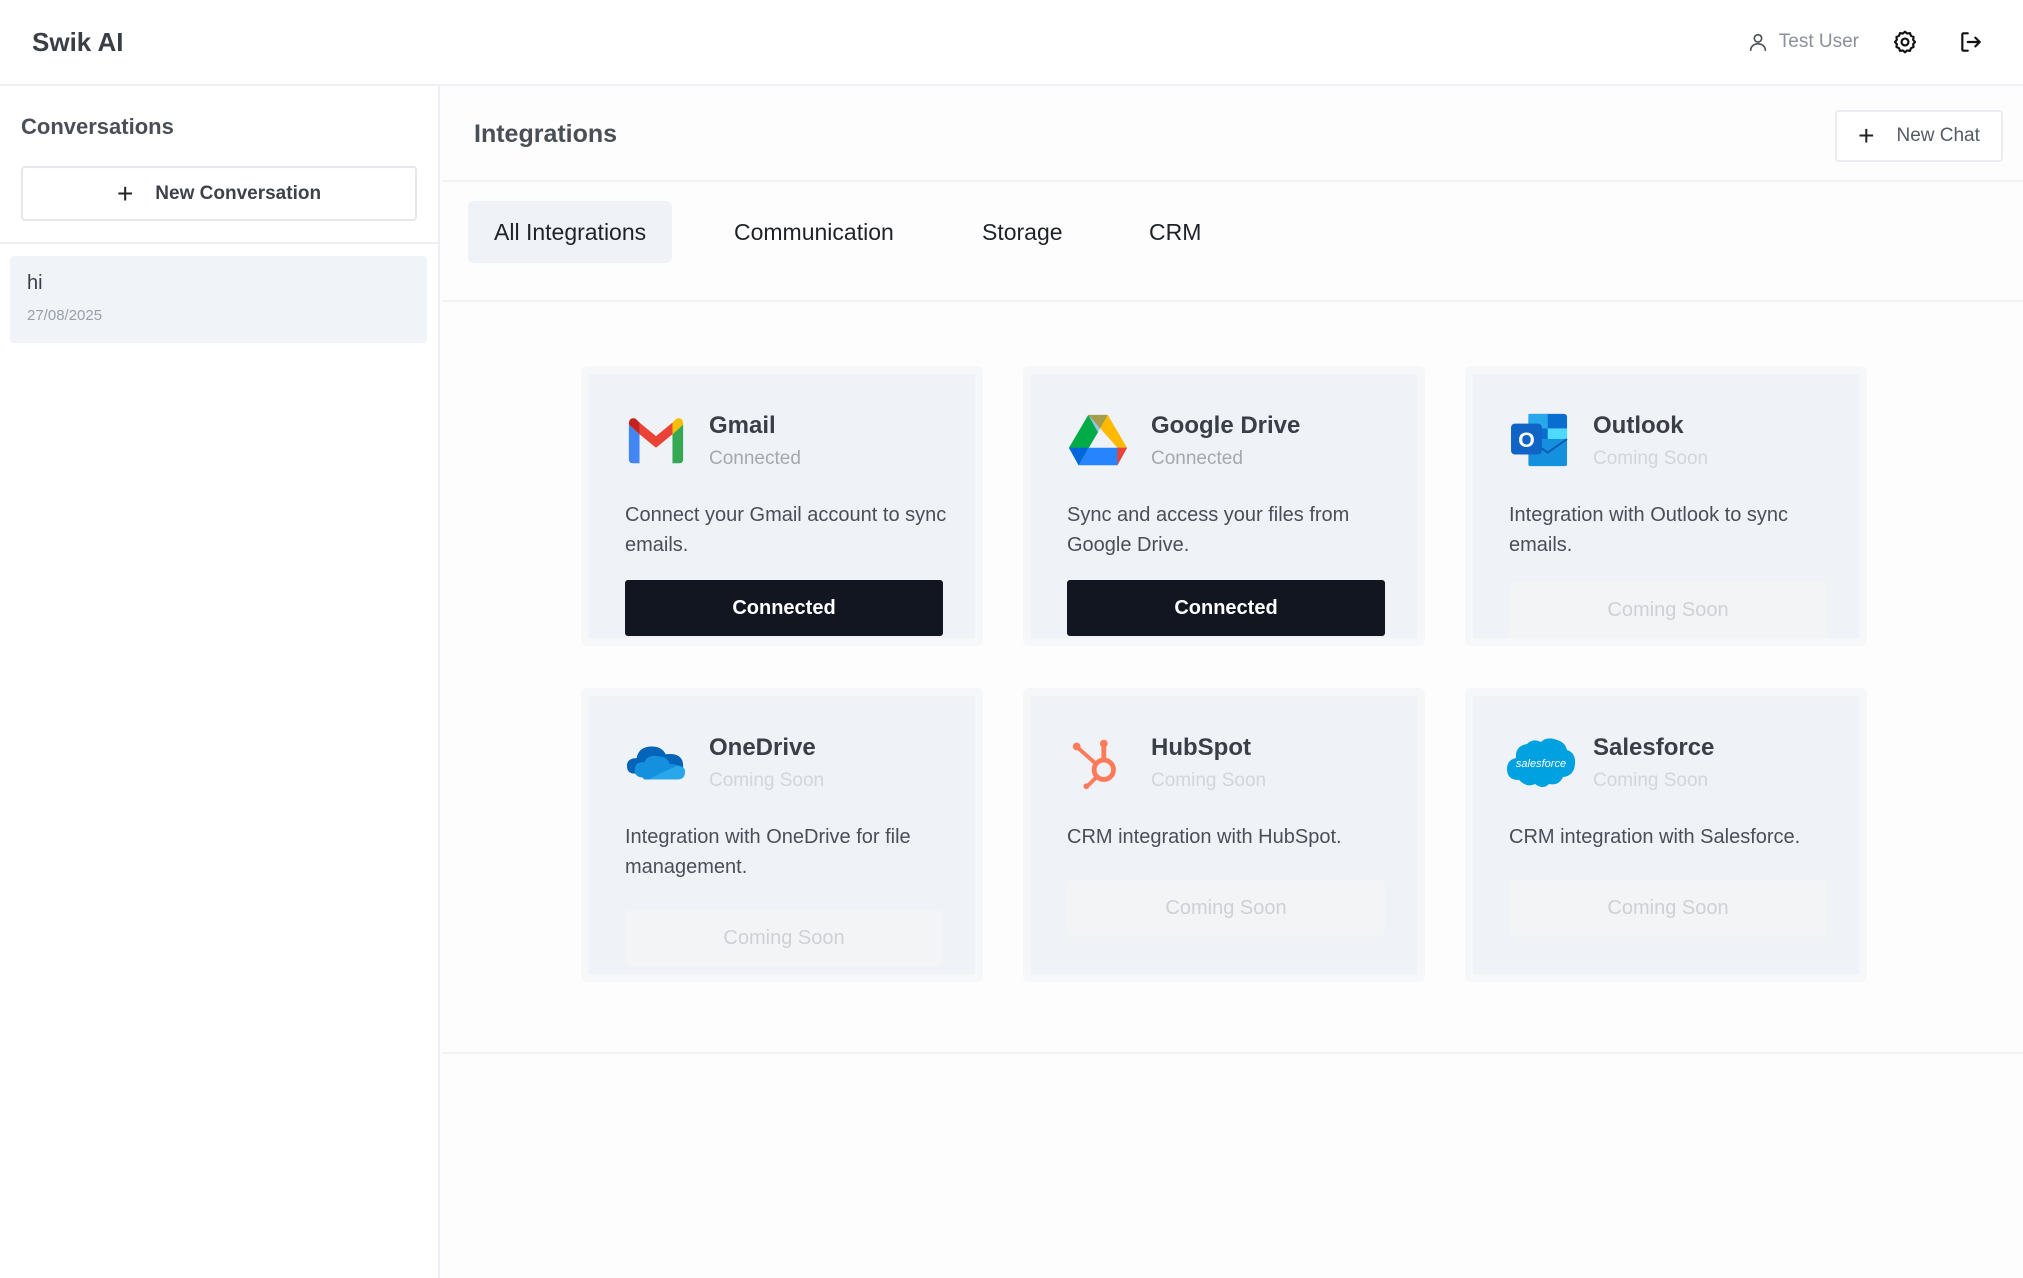 The height and width of the screenshot is (1278, 2023). I want to click on gear-icon, so click(1905, 42).